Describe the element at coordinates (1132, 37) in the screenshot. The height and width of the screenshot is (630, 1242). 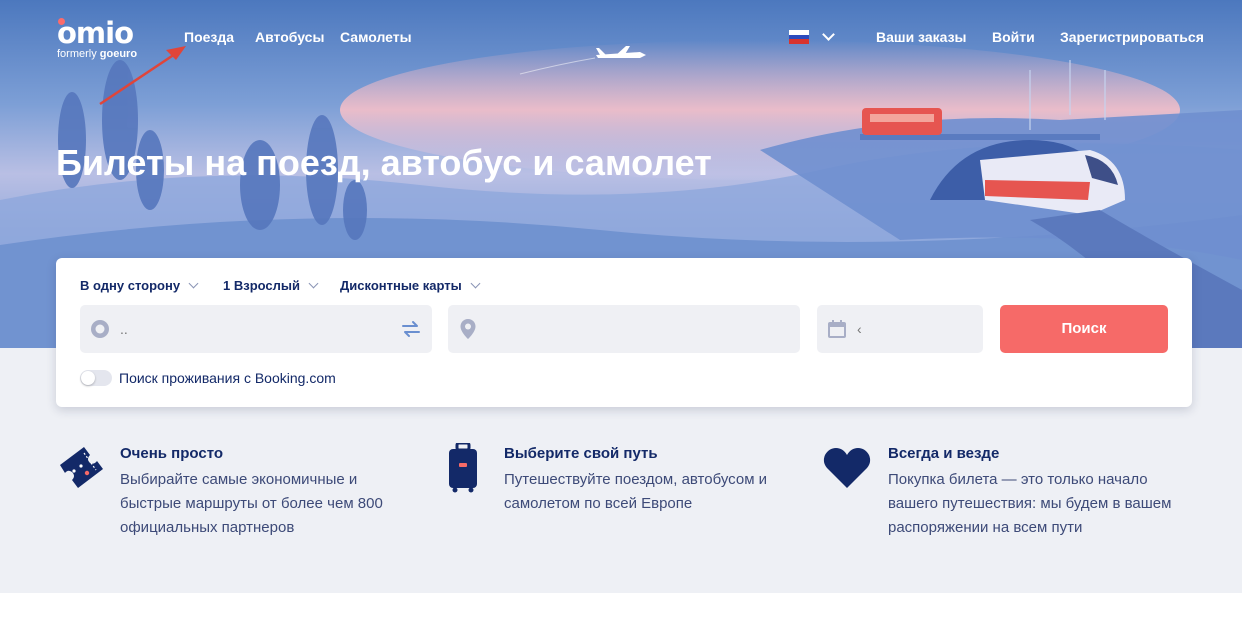
I see `register-link: Зарегистрироваться` at that location.